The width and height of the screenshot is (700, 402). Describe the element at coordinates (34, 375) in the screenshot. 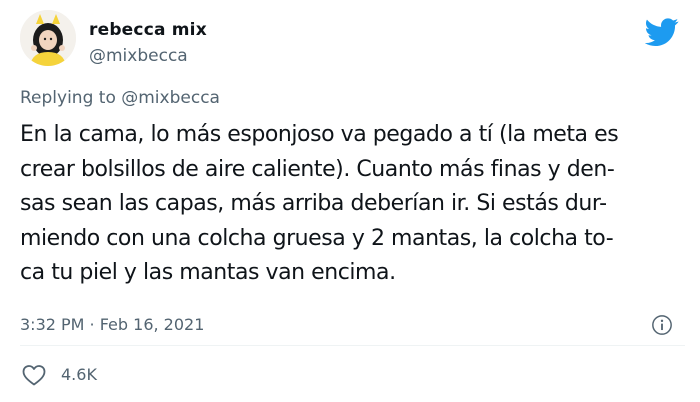

I see `heart-icon` at that location.